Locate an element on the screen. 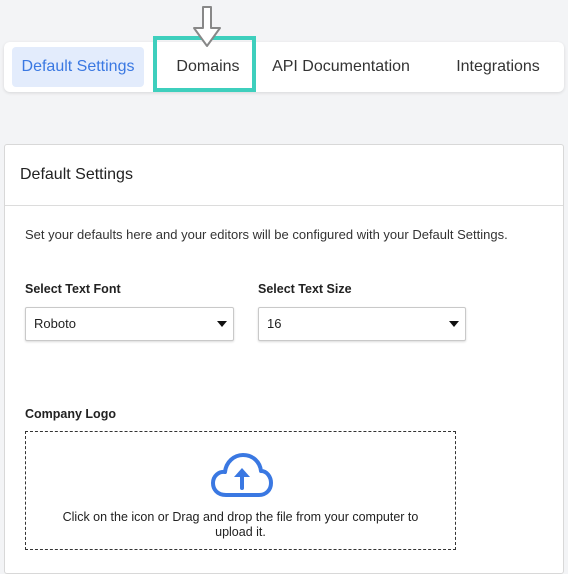 The height and width of the screenshot is (574, 568). tab-api-documentation: API Documentation is located at coordinates (341, 67).